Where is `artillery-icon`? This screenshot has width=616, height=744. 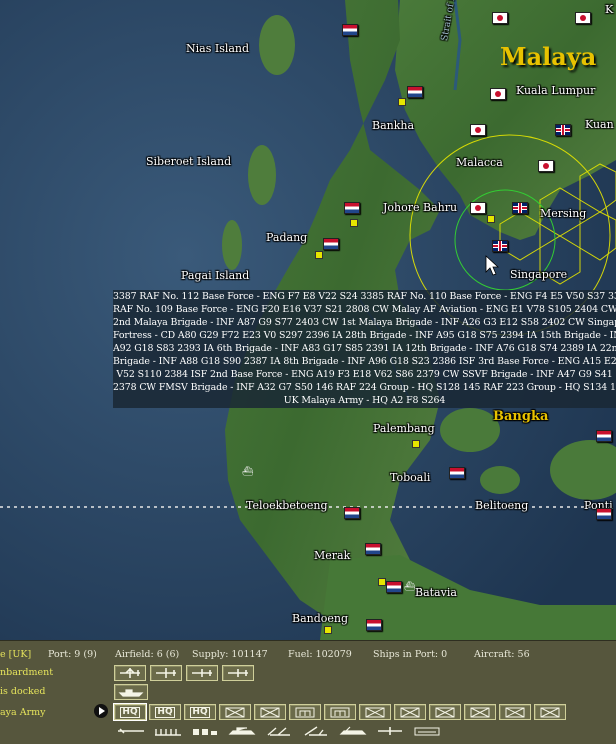
artillery-icon is located at coordinates (279, 731).